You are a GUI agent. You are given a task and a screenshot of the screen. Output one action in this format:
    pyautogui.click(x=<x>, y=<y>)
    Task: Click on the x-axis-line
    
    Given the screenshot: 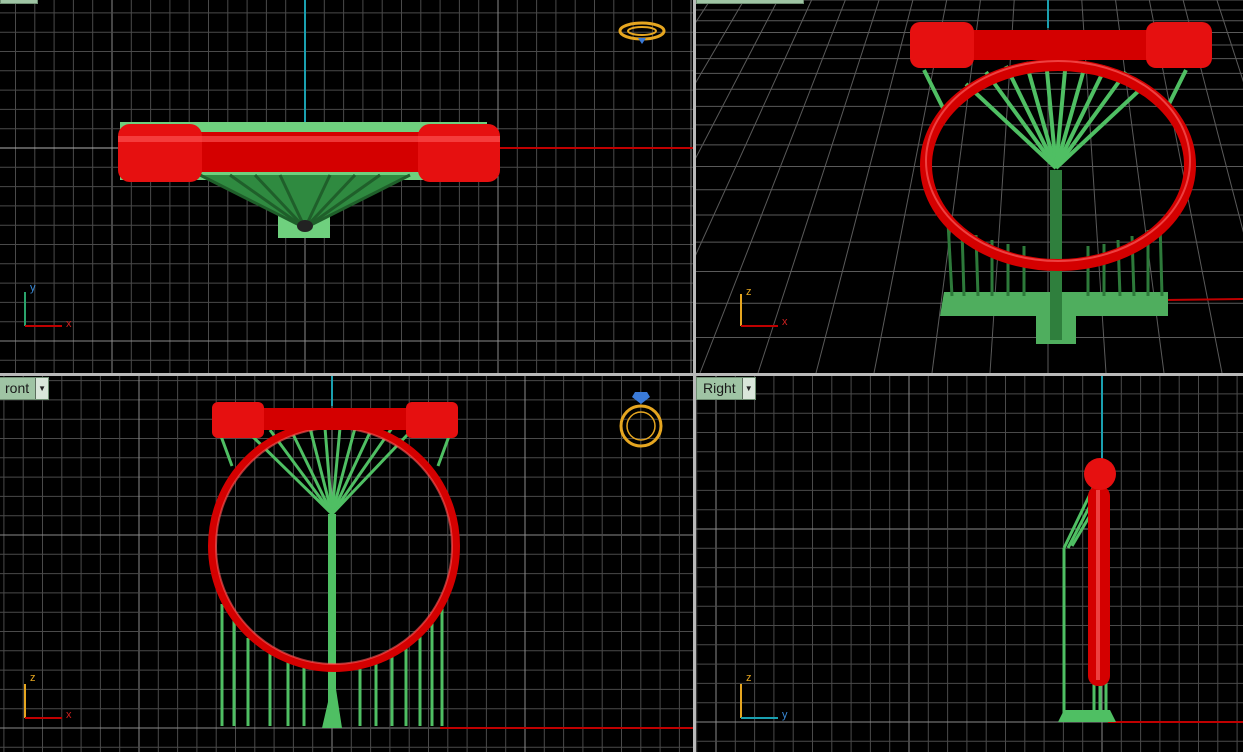 What is the action you would take?
    pyautogui.click(x=1204, y=299)
    